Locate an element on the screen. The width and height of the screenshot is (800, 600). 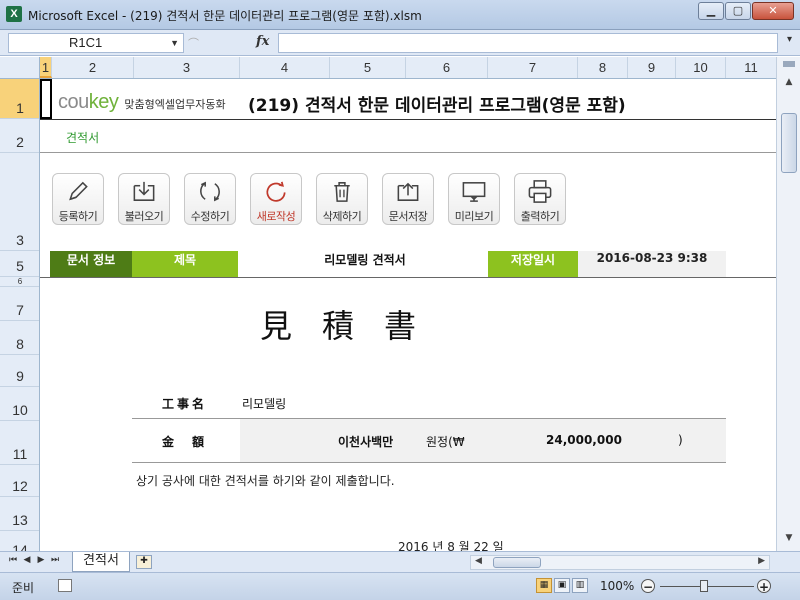
vertical-scrollbar: ▲ ▼ is located at coordinates (788, 304).